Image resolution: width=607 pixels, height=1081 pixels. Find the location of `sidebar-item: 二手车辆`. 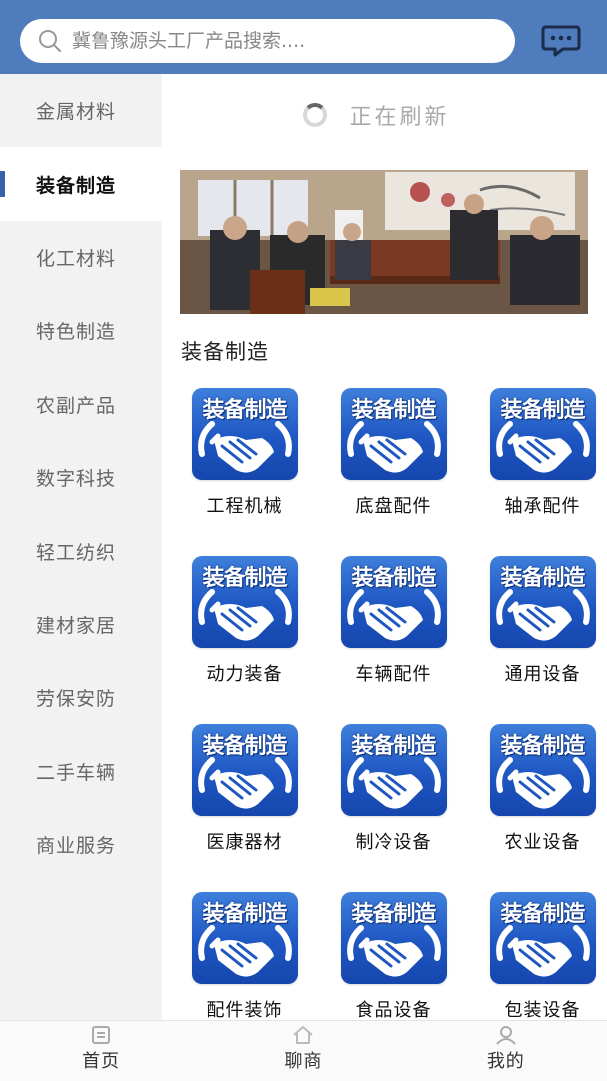

sidebar-item: 二手车辆 is located at coordinates (81, 771).